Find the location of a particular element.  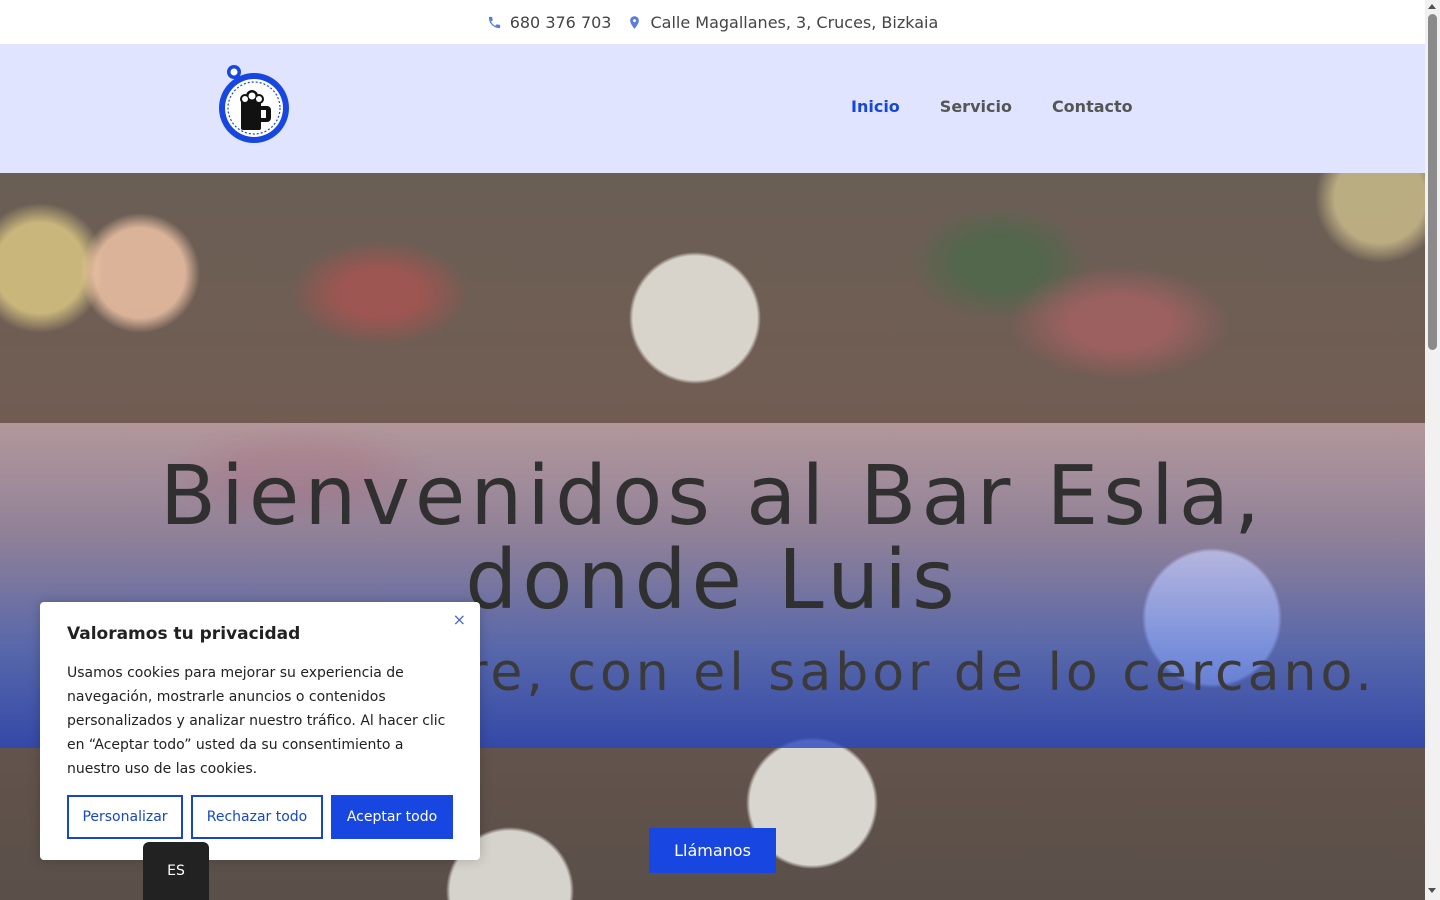

cookie-buttons: Personalizar Rechazar todo Aceptar todo is located at coordinates (260, 817).